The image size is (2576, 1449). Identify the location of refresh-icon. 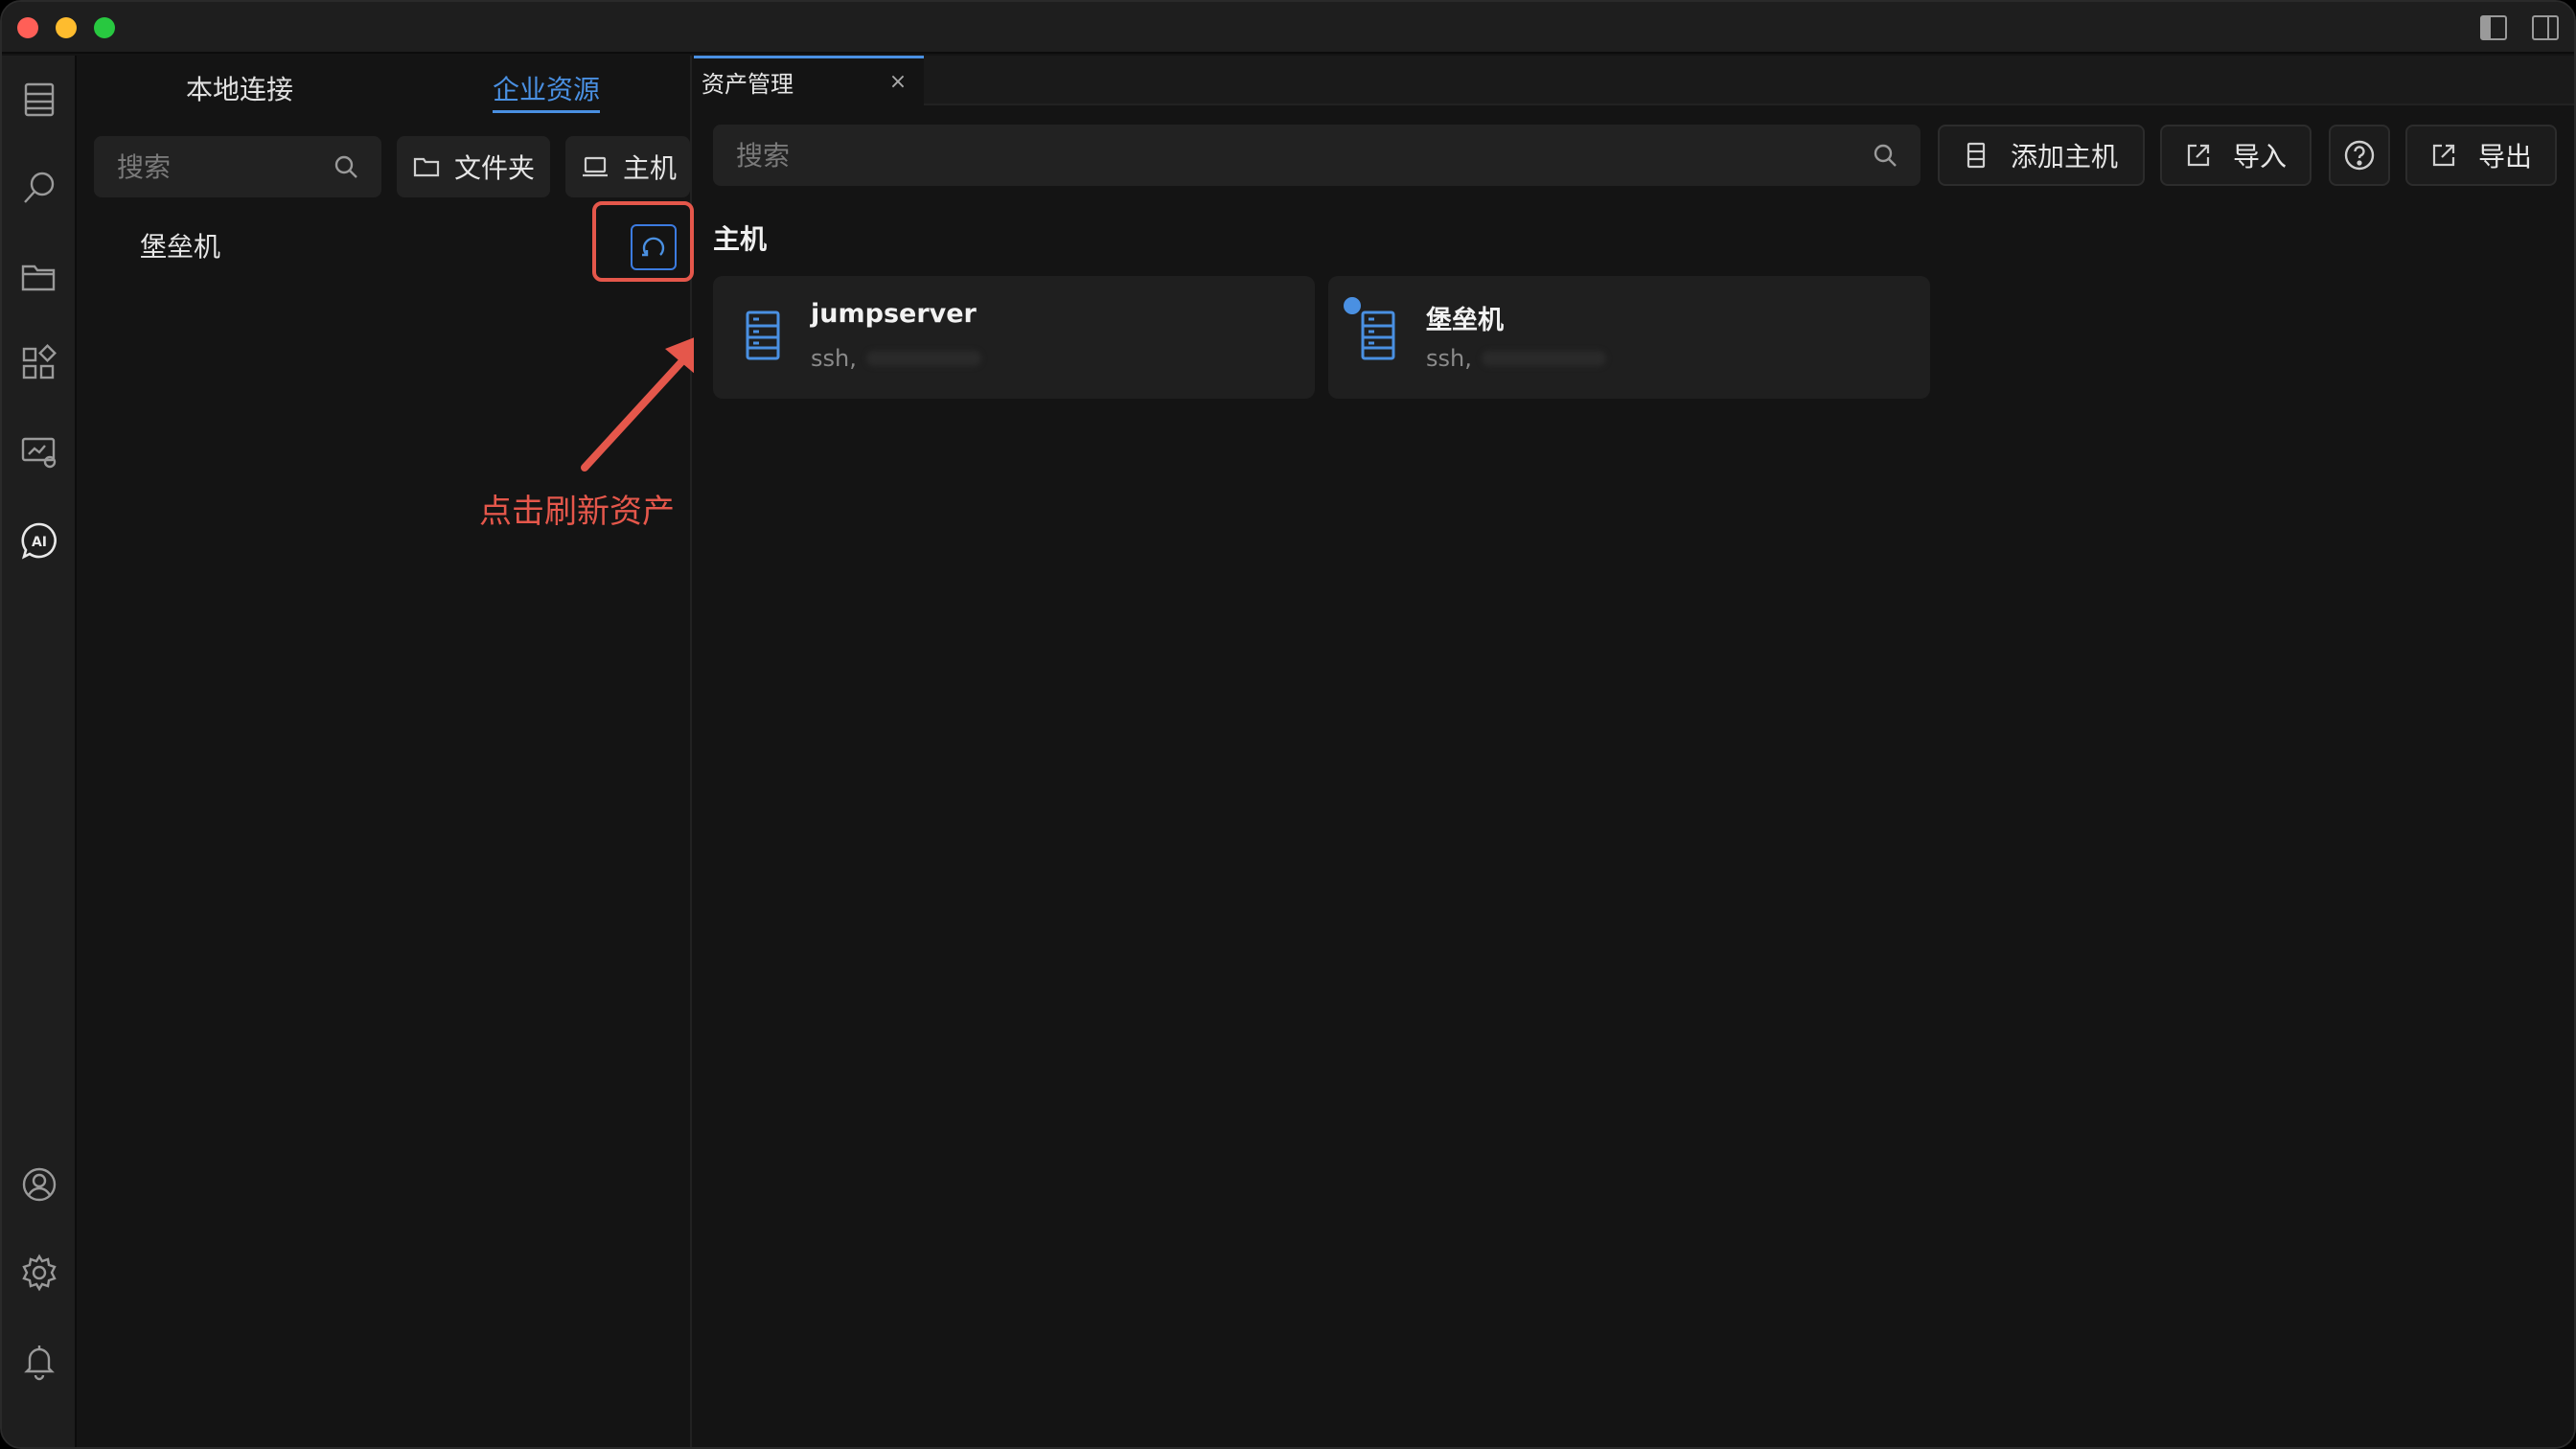
(653, 247).